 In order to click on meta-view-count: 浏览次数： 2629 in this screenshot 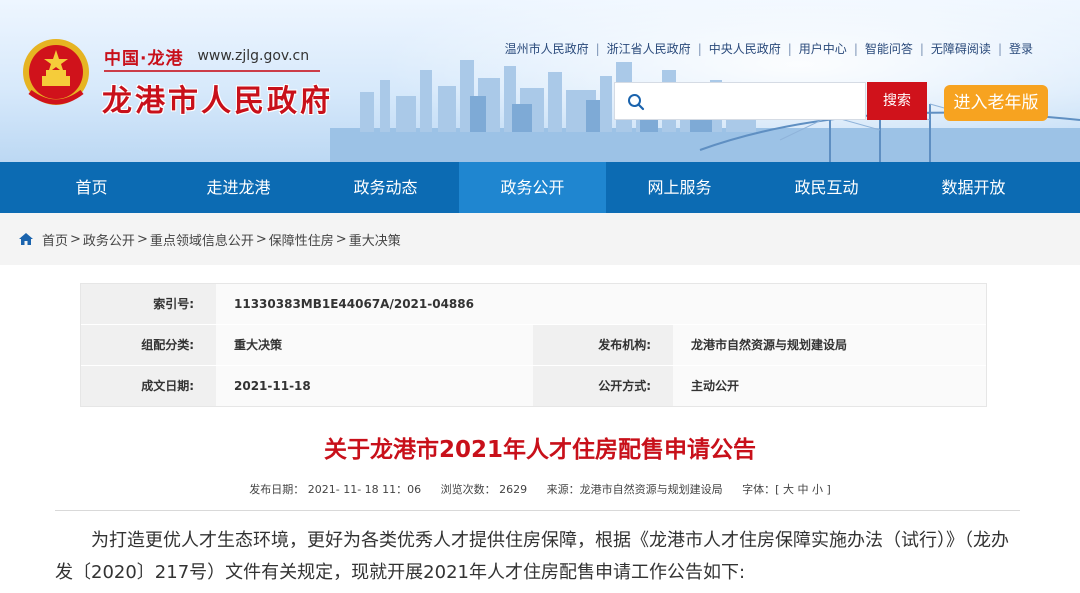, I will do `click(484, 489)`.